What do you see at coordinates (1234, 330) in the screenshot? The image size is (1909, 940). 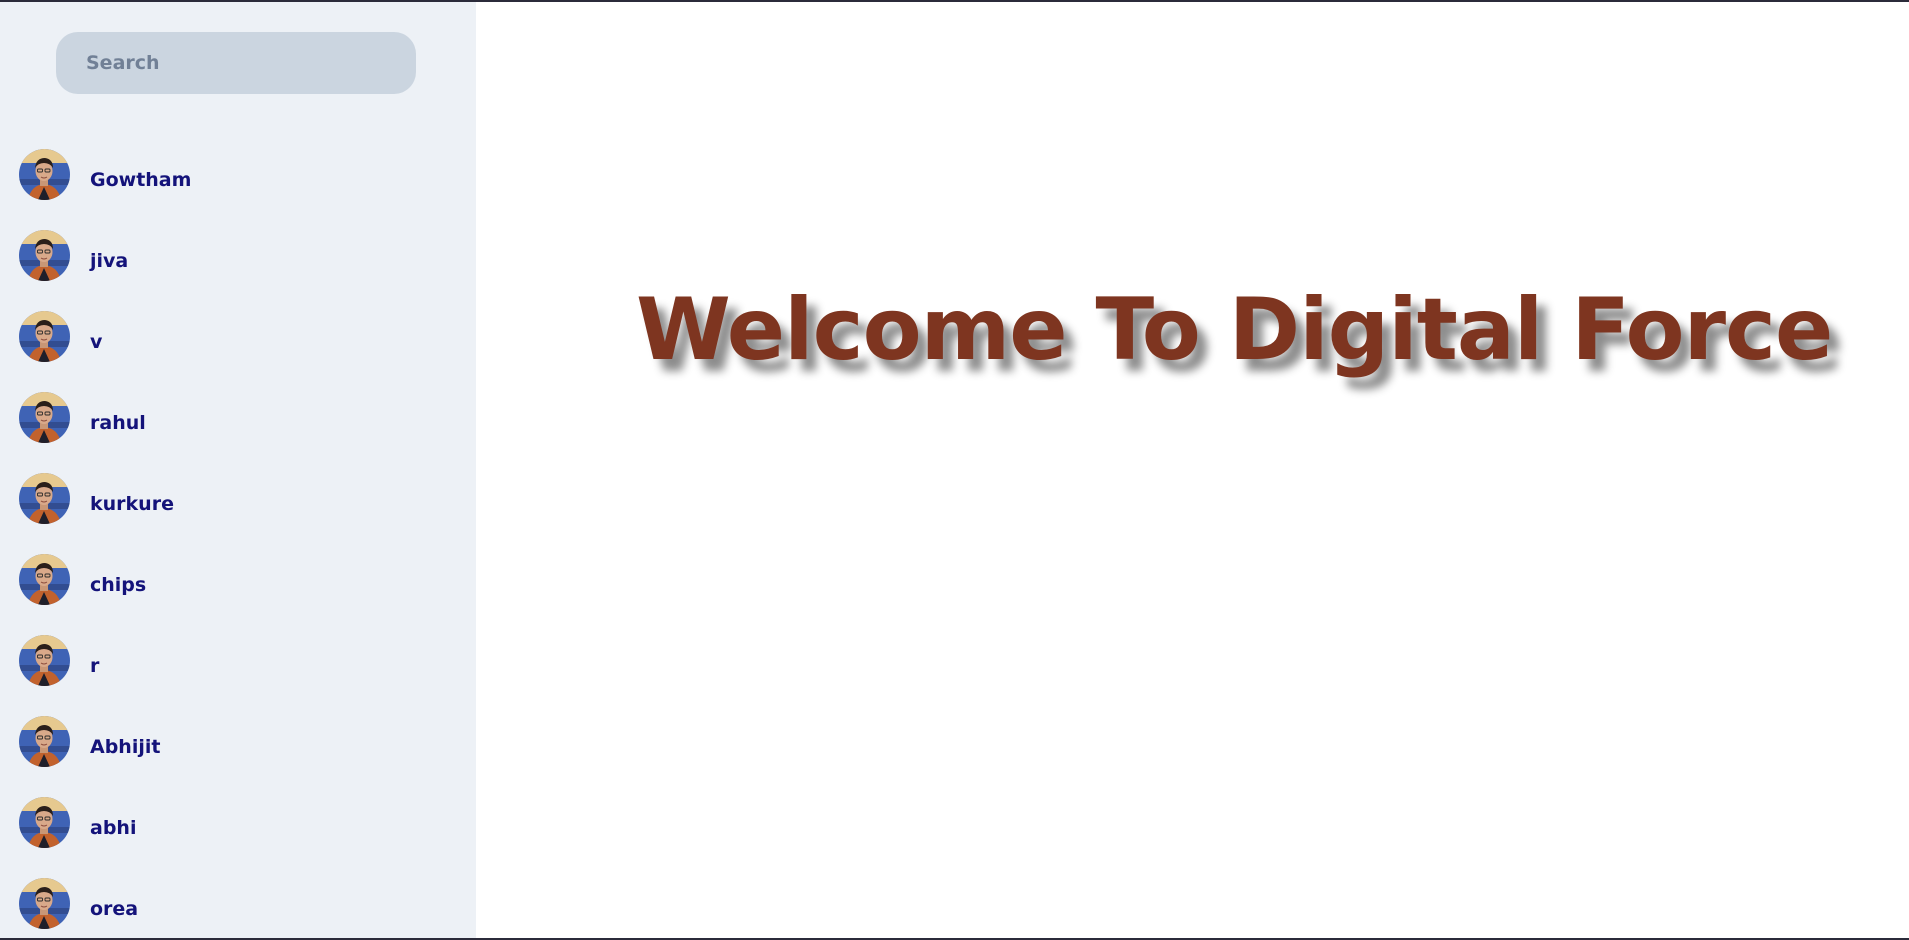 I see `welcome-heading: Welcome To Digital Force` at bounding box center [1234, 330].